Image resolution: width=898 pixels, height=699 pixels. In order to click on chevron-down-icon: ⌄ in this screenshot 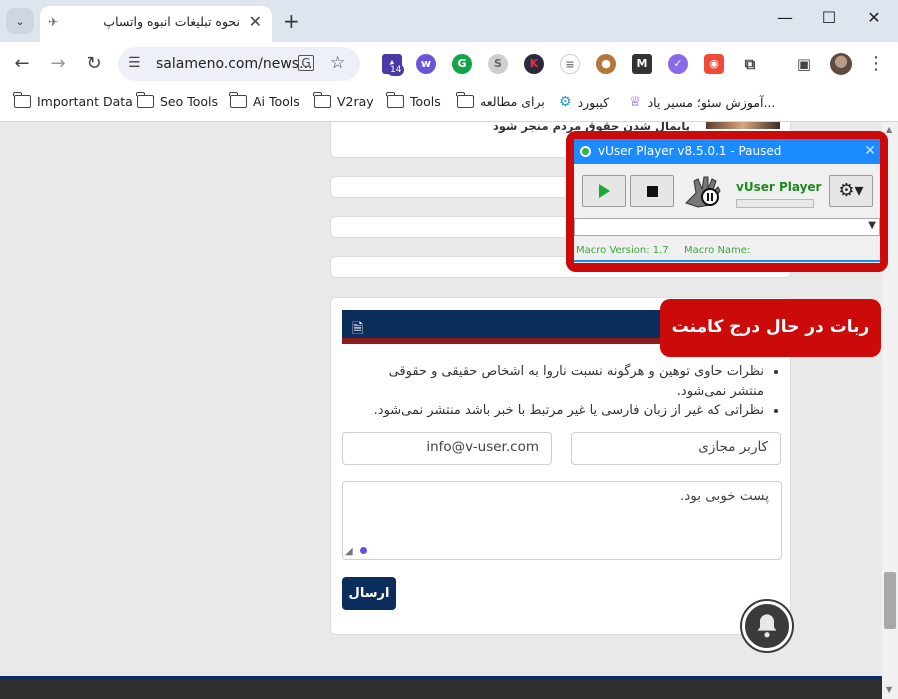, I will do `click(20, 21)`.